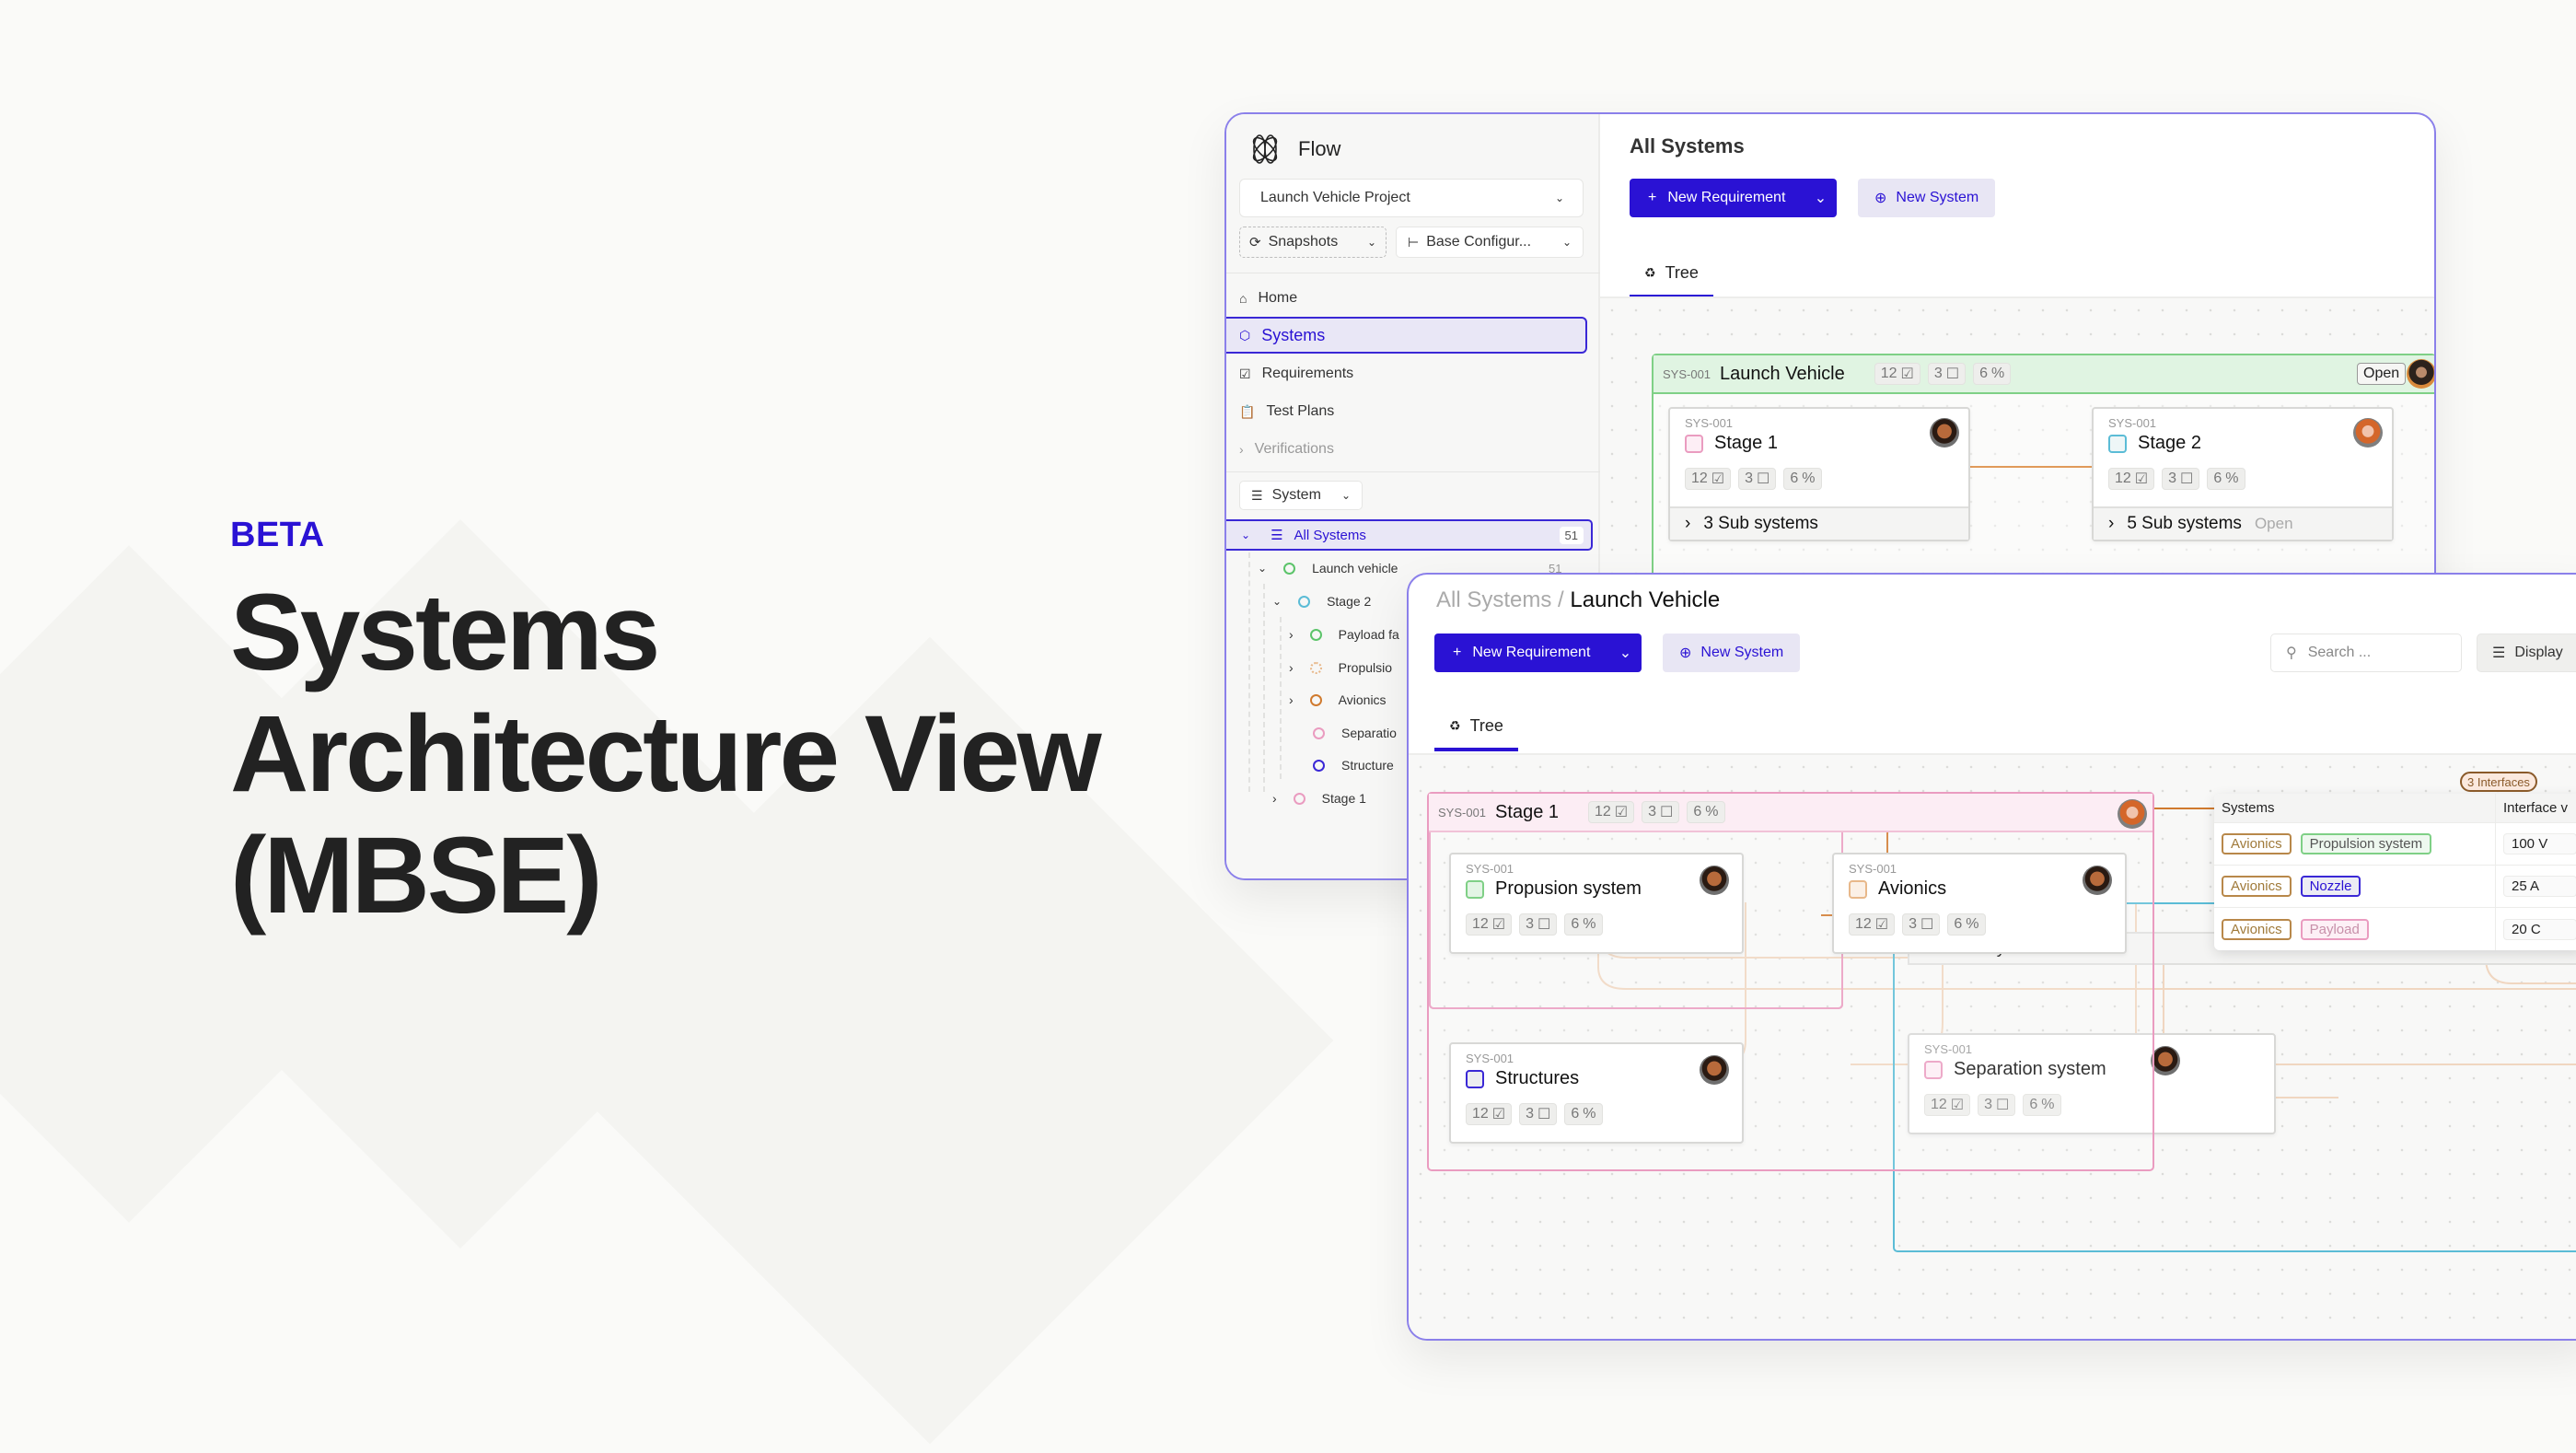  I want to click on interface-value: 25 A, so click(2539, 886).